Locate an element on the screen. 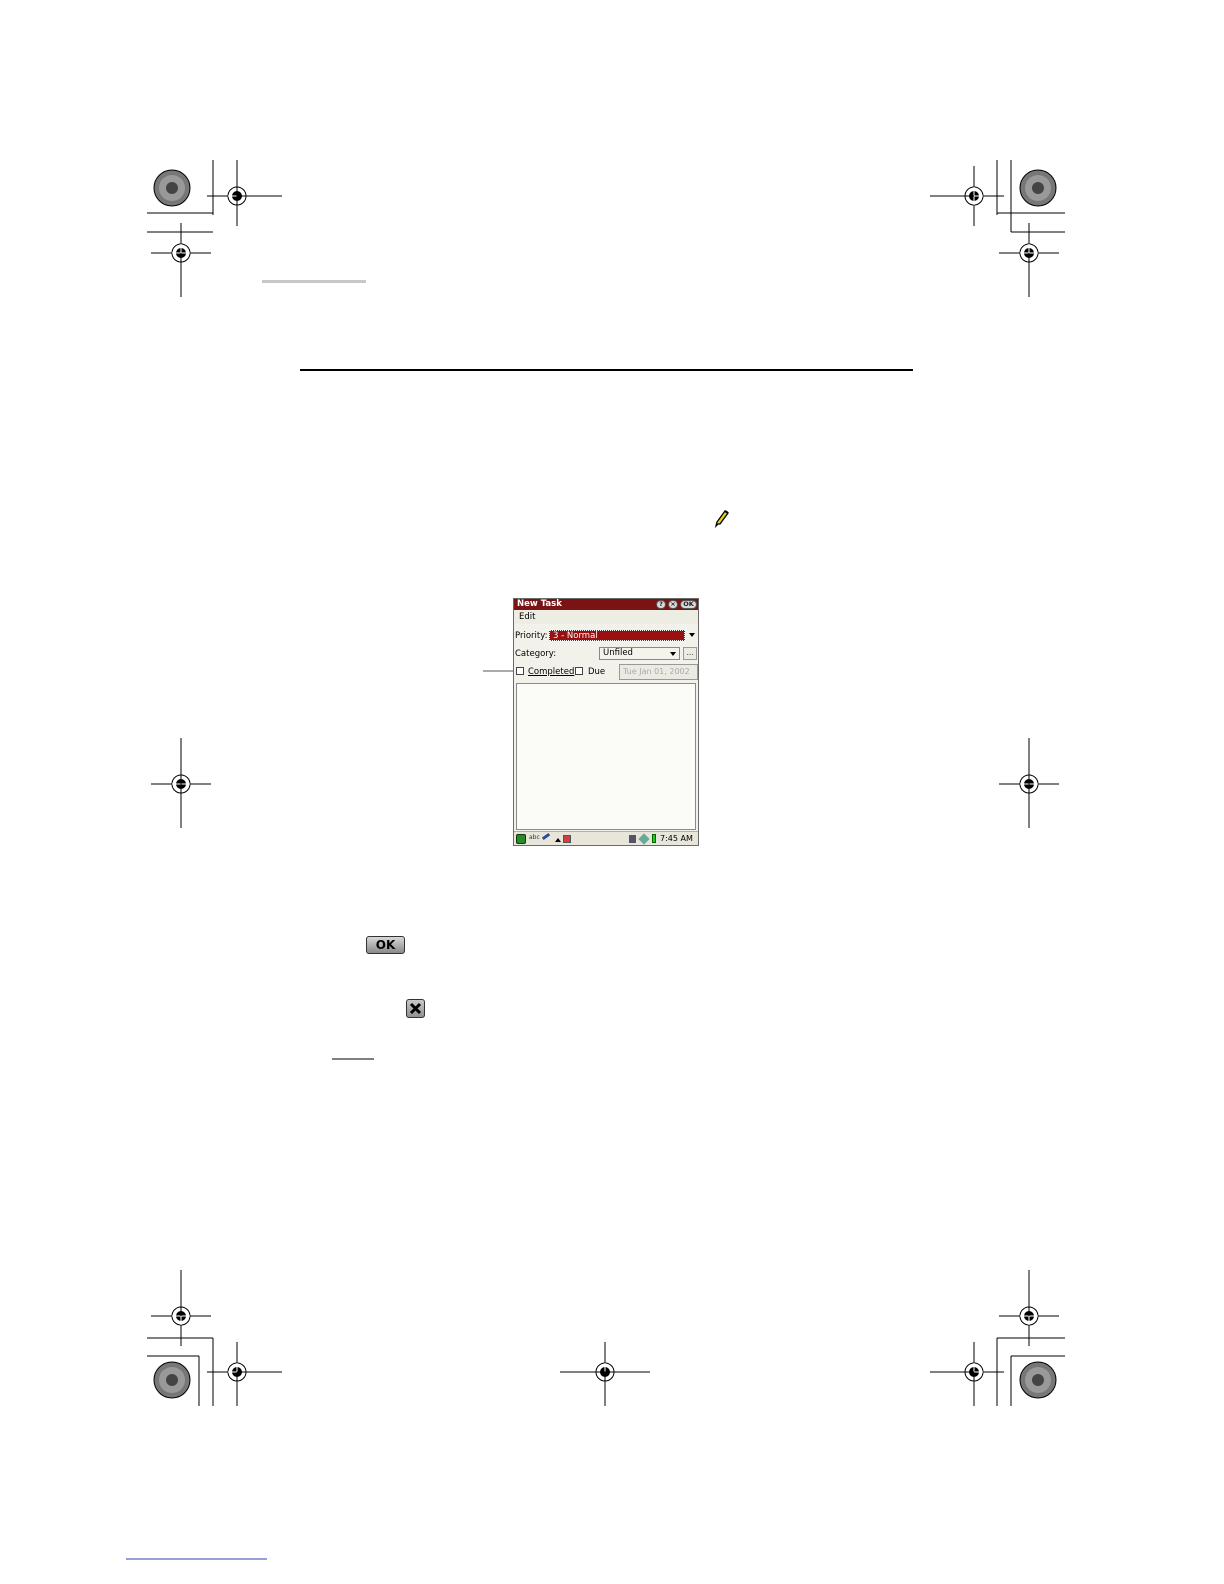 This screenshot has width=1224, height=1584. pencil-icon is located at coordinates (722, 518).